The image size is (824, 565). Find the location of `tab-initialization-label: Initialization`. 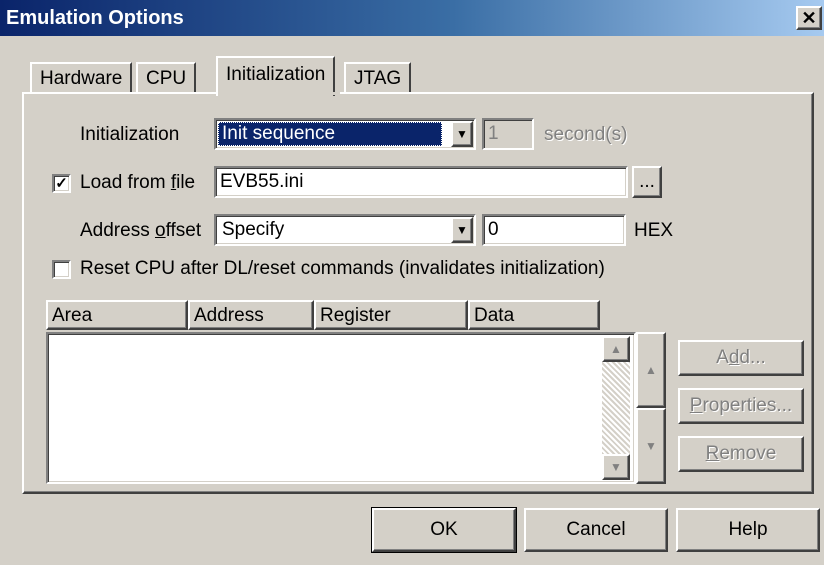

tab-initialization-label: Initialization is located at coordinates (276, 74).